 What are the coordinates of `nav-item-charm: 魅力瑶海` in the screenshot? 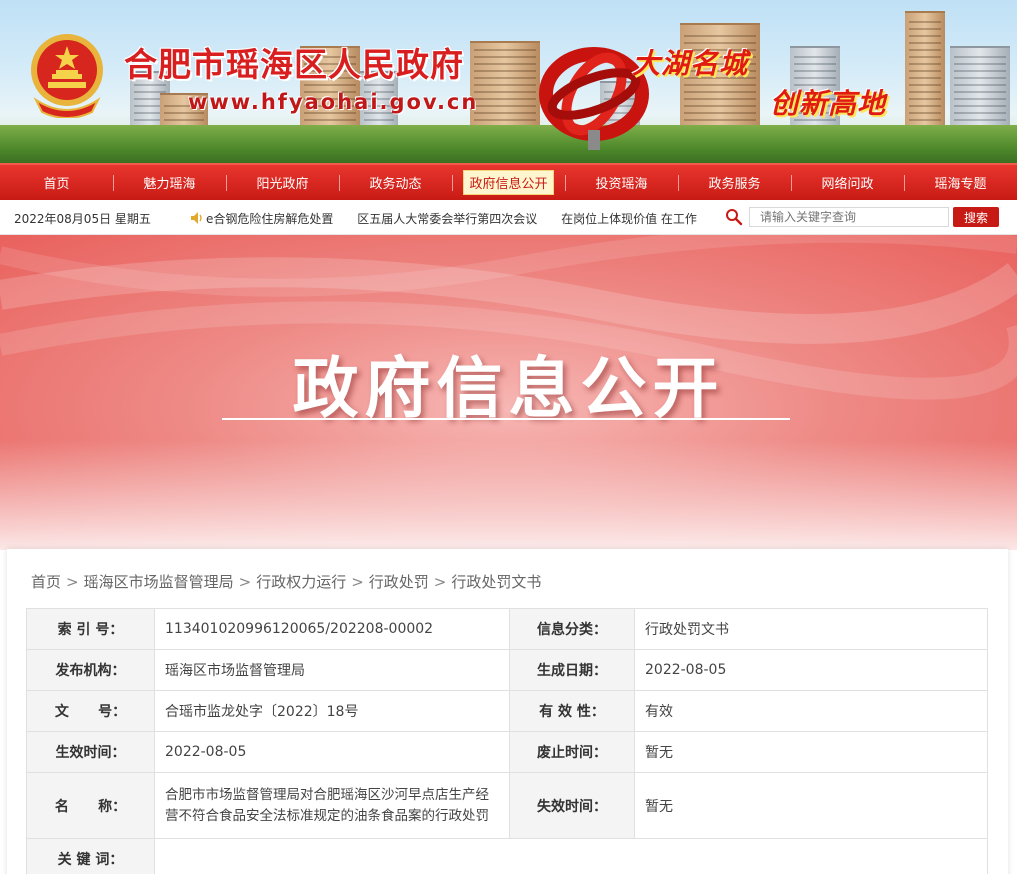 It's located at (169, 182).